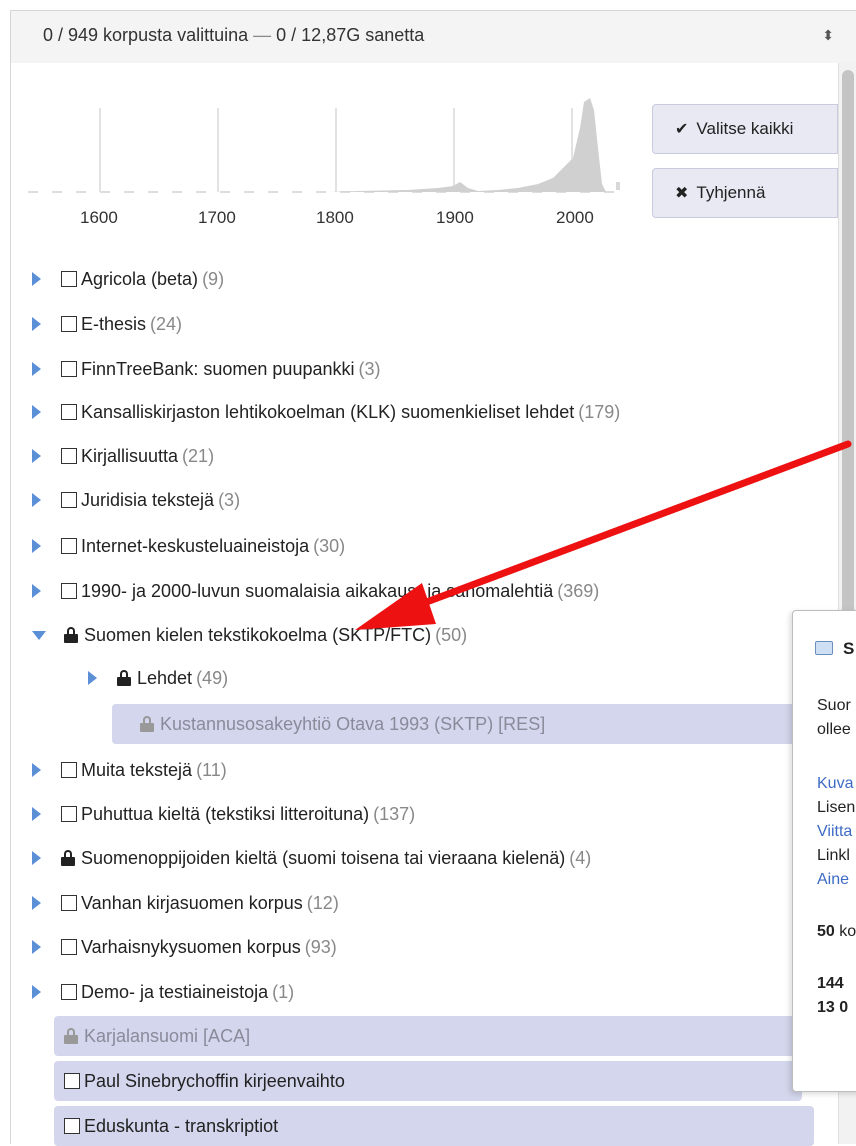 The width and height of the screenshot is (856, 1146). What do you see at coordinates (624, 528) in the screenshot?
I see `arrow-shaft` at bounding box center [624, 528].